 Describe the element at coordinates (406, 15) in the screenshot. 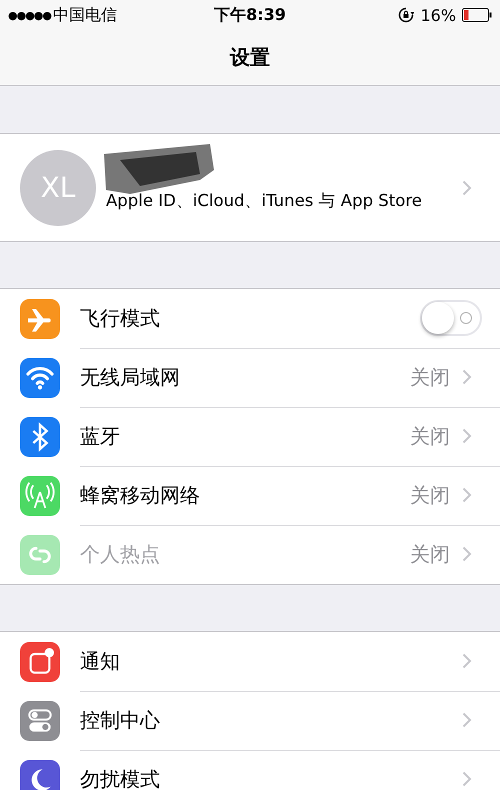

I see `rotation-lock-icon` at that location.